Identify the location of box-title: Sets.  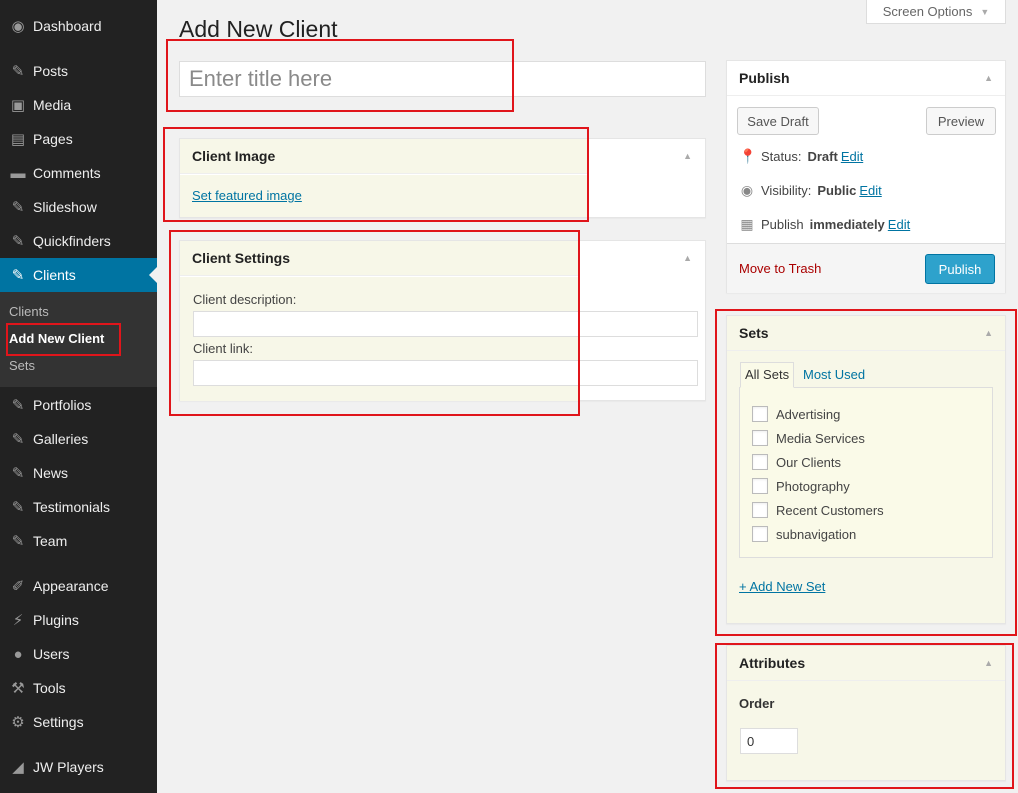
(754, 333).